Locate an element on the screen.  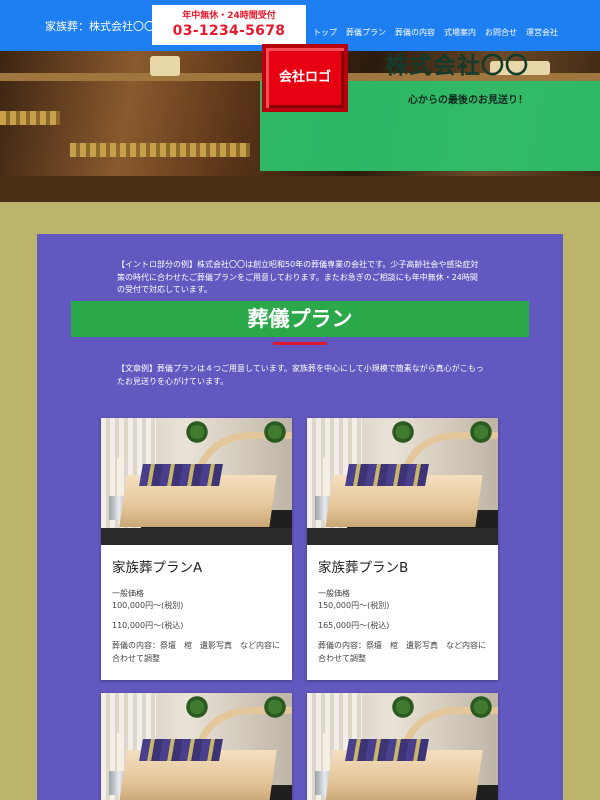
plan-name: 家族葬プランA is located at coordinates (157, 568).